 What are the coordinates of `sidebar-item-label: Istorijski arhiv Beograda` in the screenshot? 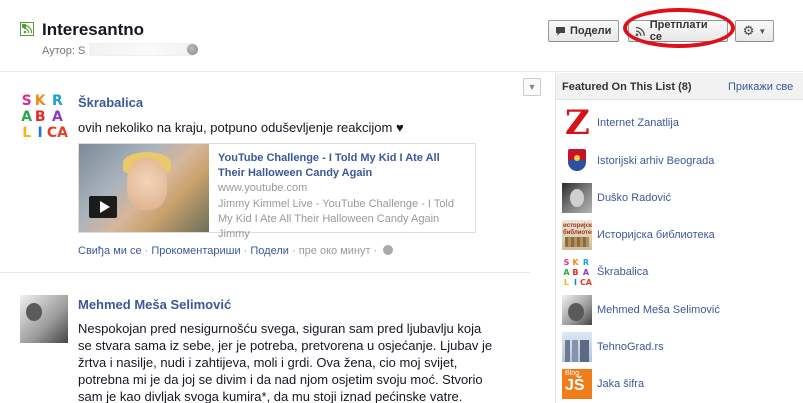 It's located at (656, 161).